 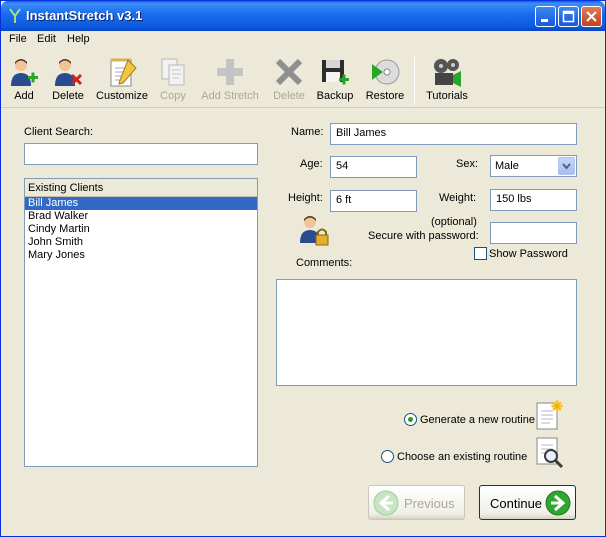 What do you see at coordinates (289, 72) in the screenshot?
I see `delete-x-icon` at bounding box center [289, 72].